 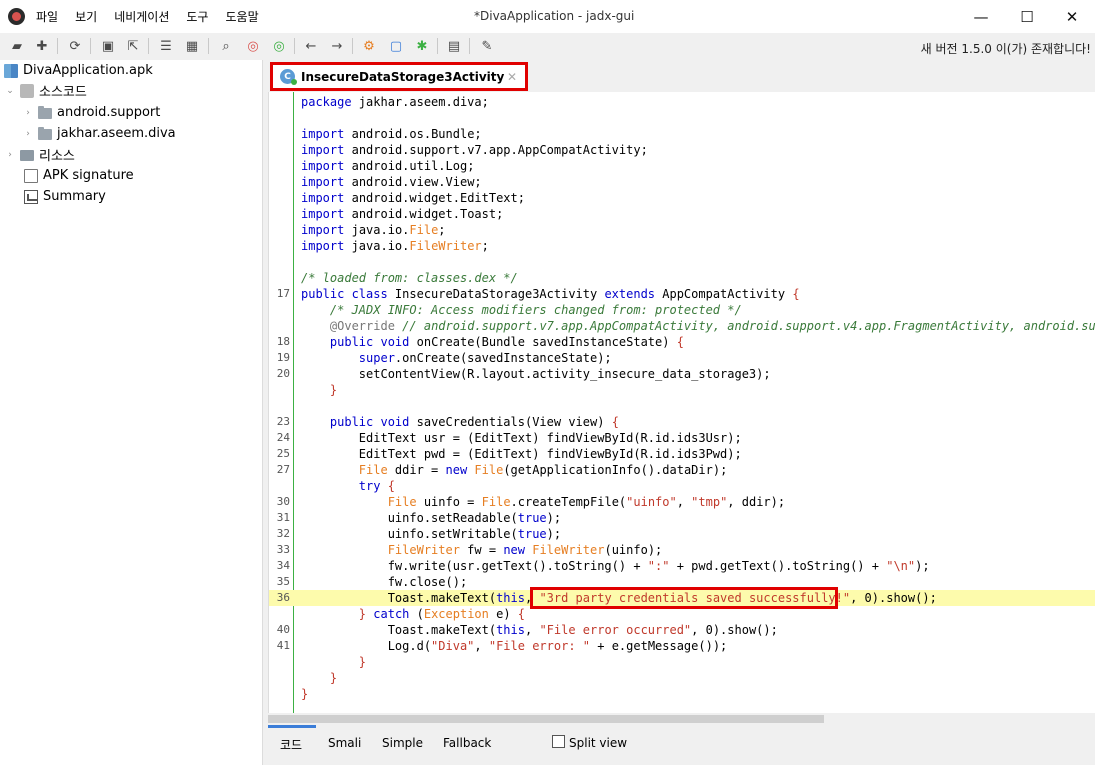 What do you see at coordinates (402, 214) in the screenshot?
I see `code-line: import android.widget.Toast;` at bounding box center [402, 214].